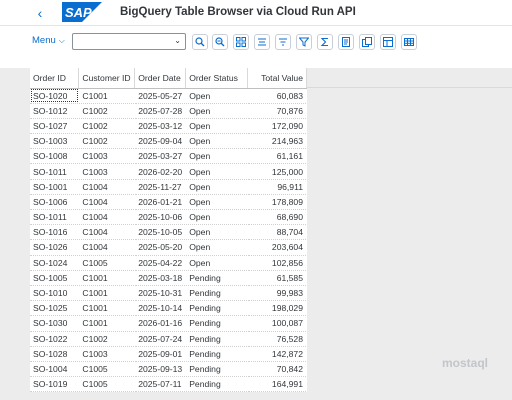  Describe the element at coordinates (55, 111) in the screenshot. I see `table-cell: SO-1012` at that location.